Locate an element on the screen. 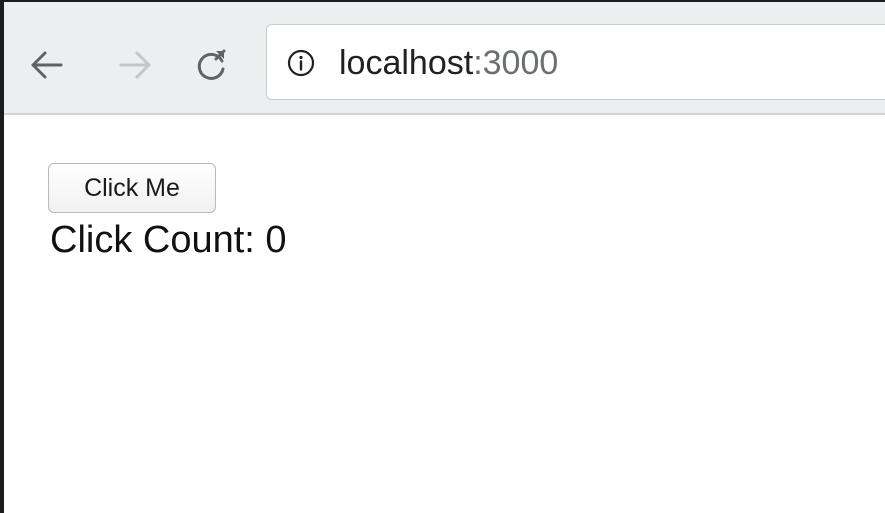 The image size is (885, 513). arrow-right-icon is located at coordinates (135, 65).